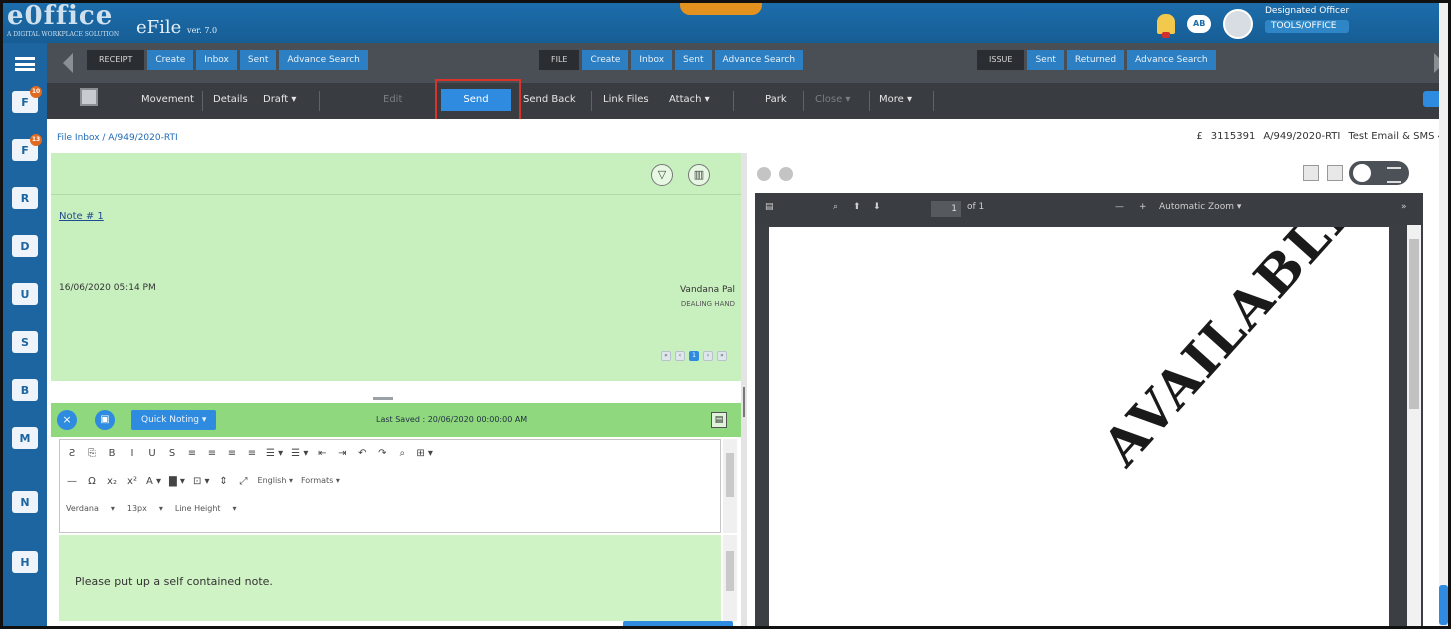 Image resolution: width=1451 pixels, height=629 pixels. What do you see at coordinates (549, 100) in the screenshot?
I see `send-back-button: Send Back` at bounding box center [549, 100].